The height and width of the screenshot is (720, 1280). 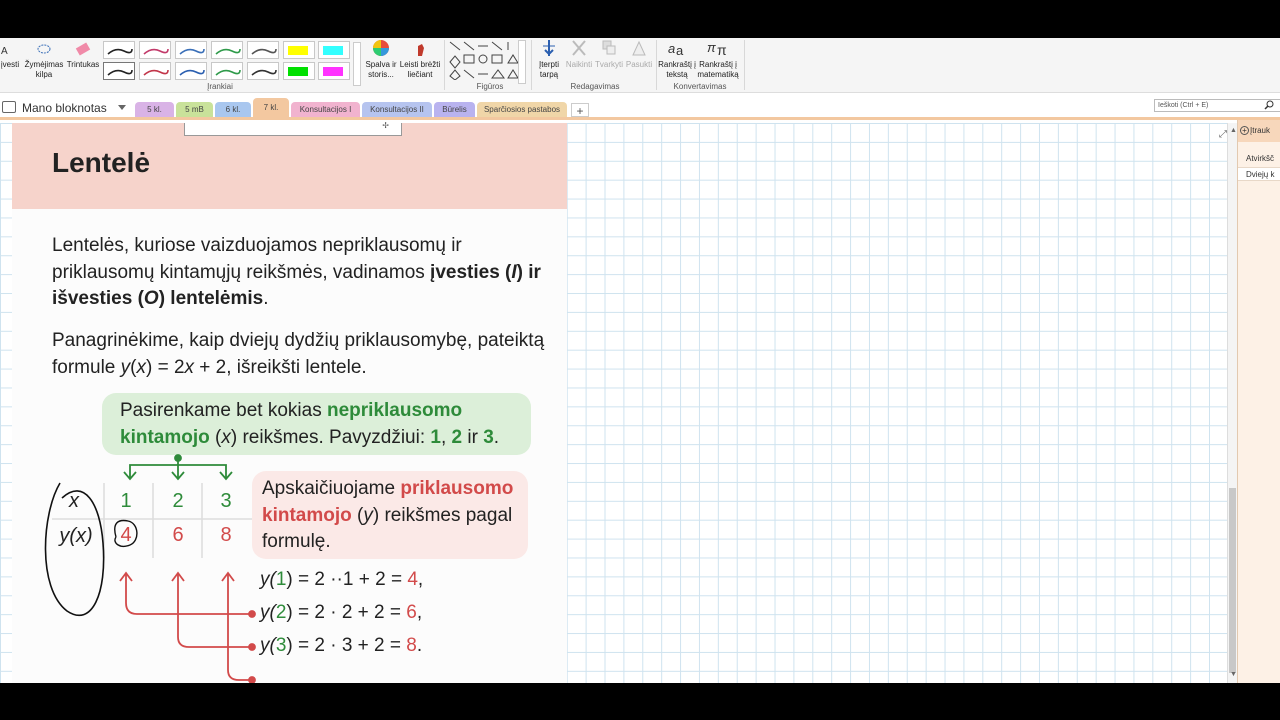 What do you see at coordinates (101, 162) in the screenshot?
I see `slide-title: Lentelė` at bounding box center [101, 162].